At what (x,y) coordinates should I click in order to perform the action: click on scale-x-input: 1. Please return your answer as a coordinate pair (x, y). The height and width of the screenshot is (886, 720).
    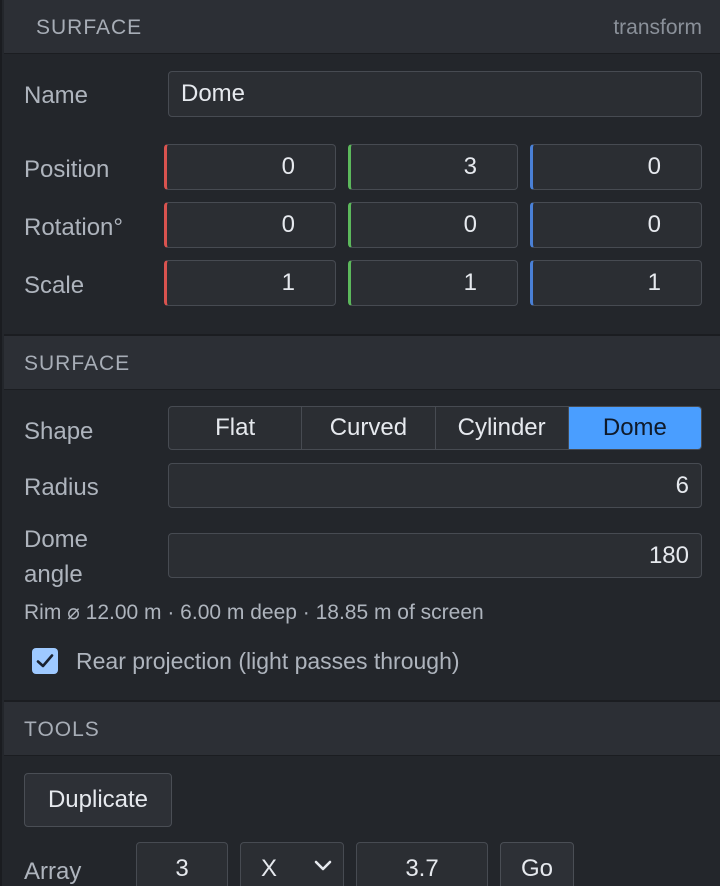
    Looking at the image, I should click on (250, 283).